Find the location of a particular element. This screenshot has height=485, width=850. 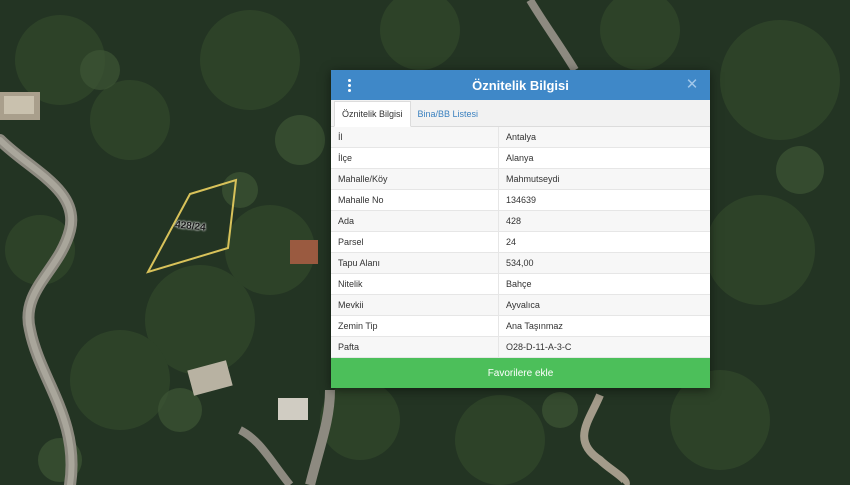

attribute-value: 428 is located at coordinates (604, 221).